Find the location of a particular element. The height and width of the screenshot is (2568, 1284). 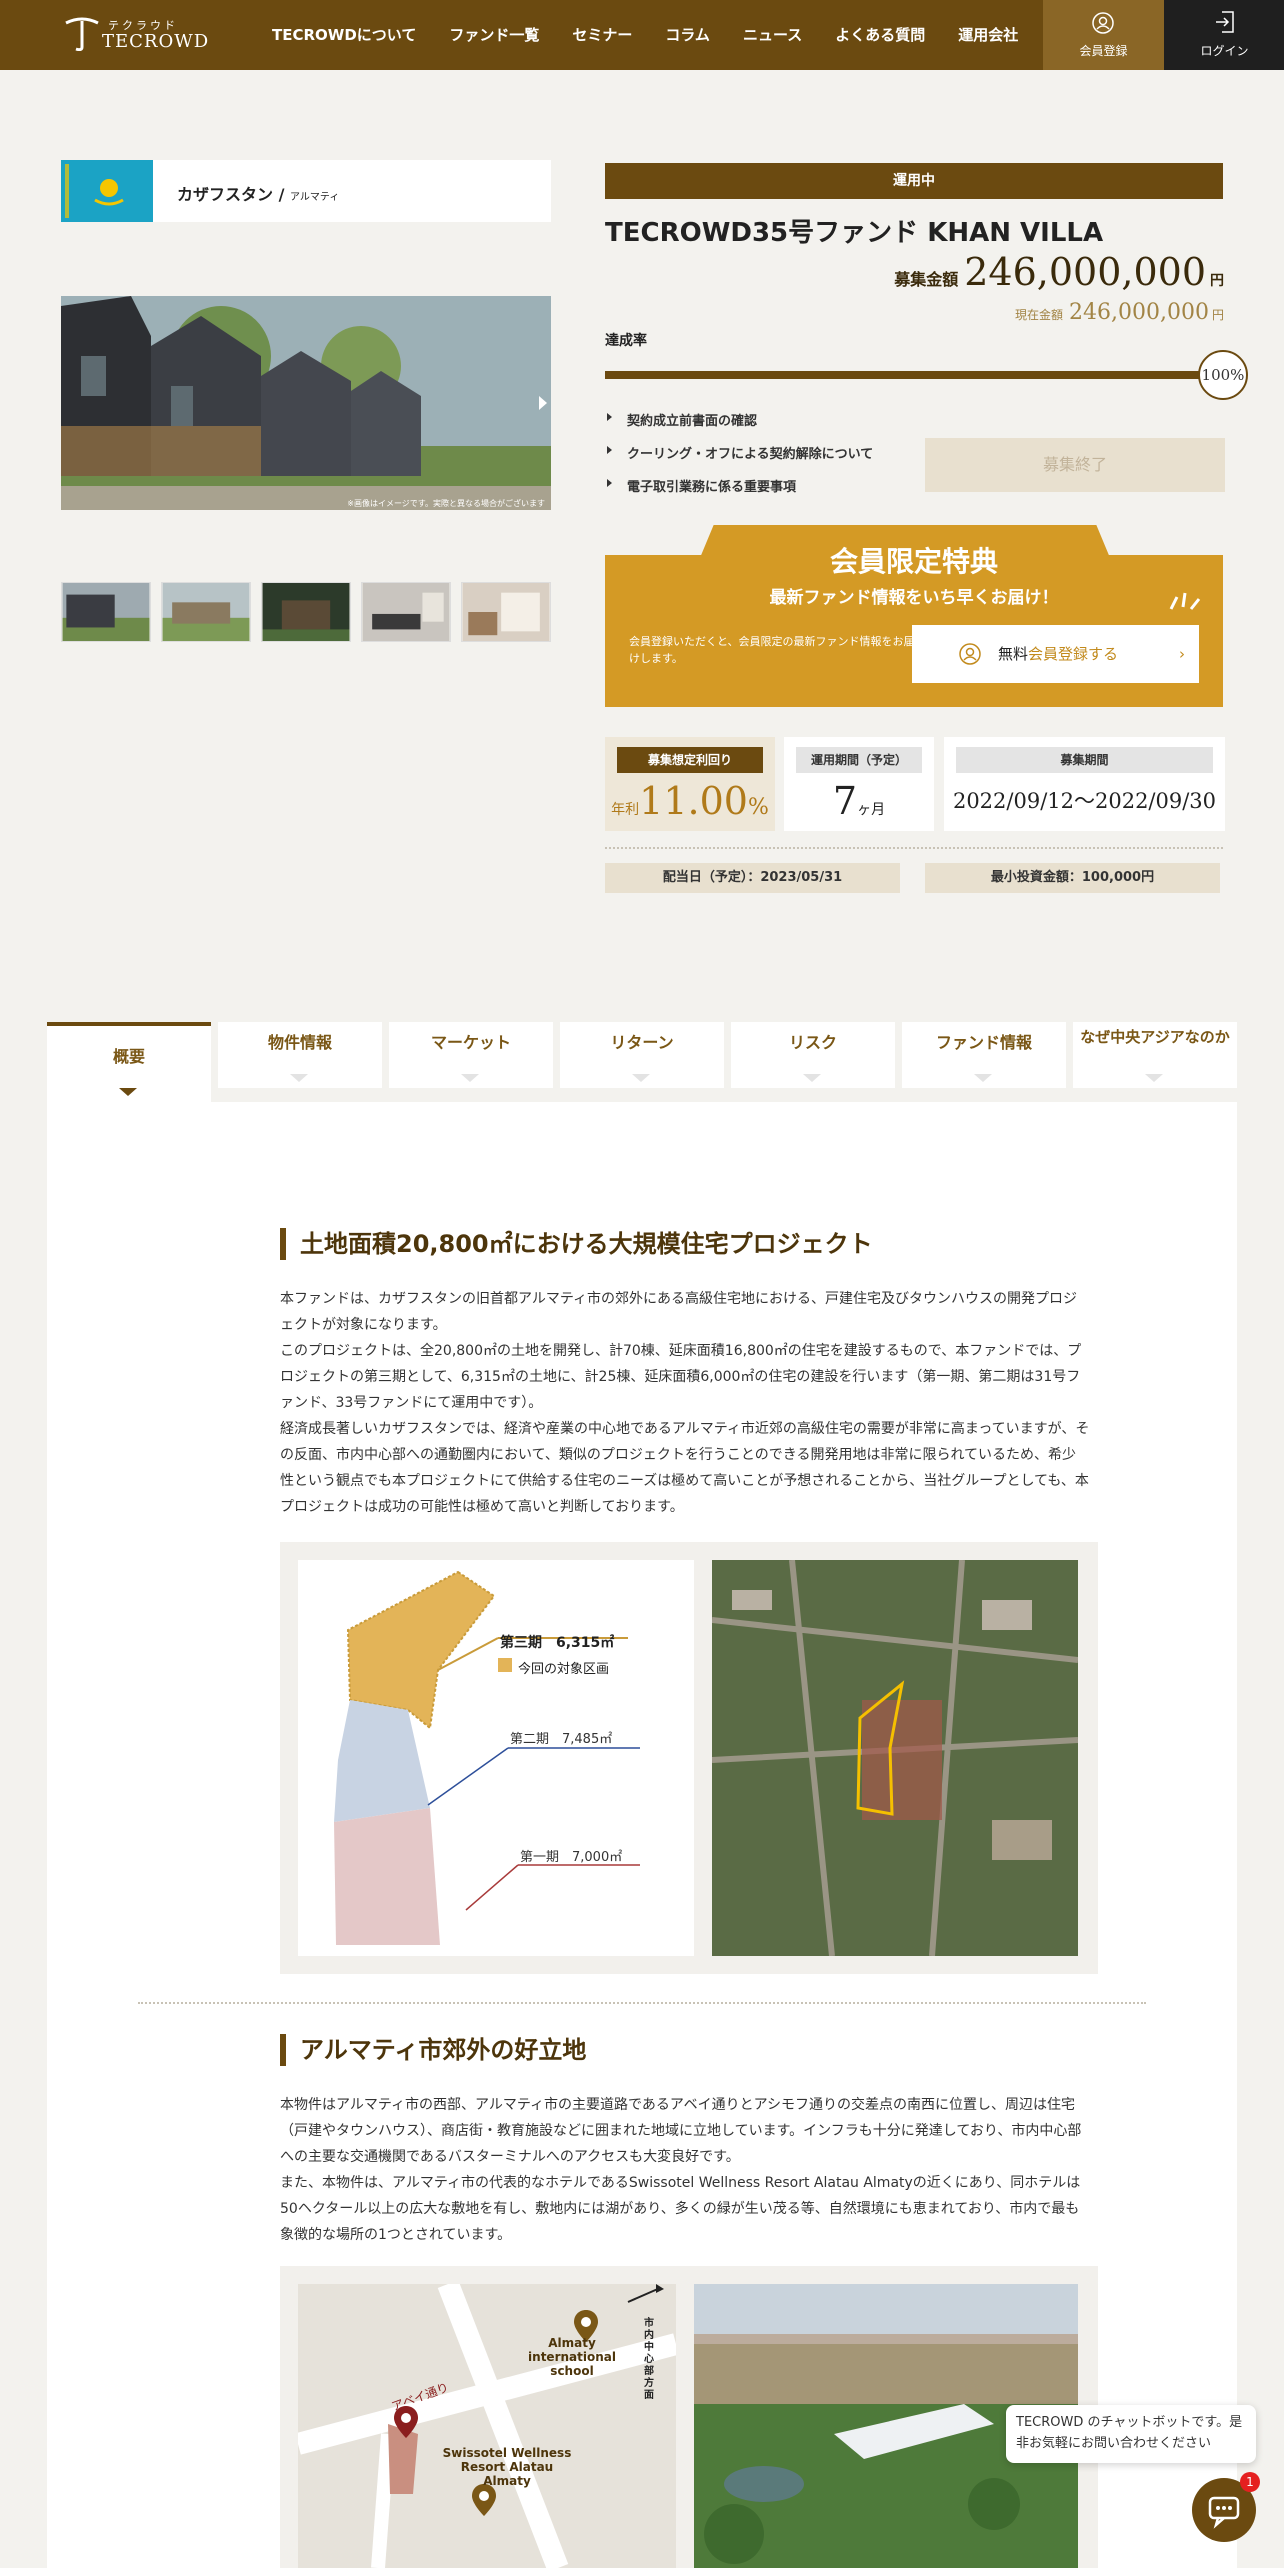

nav-item-news: ニュース is located at coordinates (772, 34).